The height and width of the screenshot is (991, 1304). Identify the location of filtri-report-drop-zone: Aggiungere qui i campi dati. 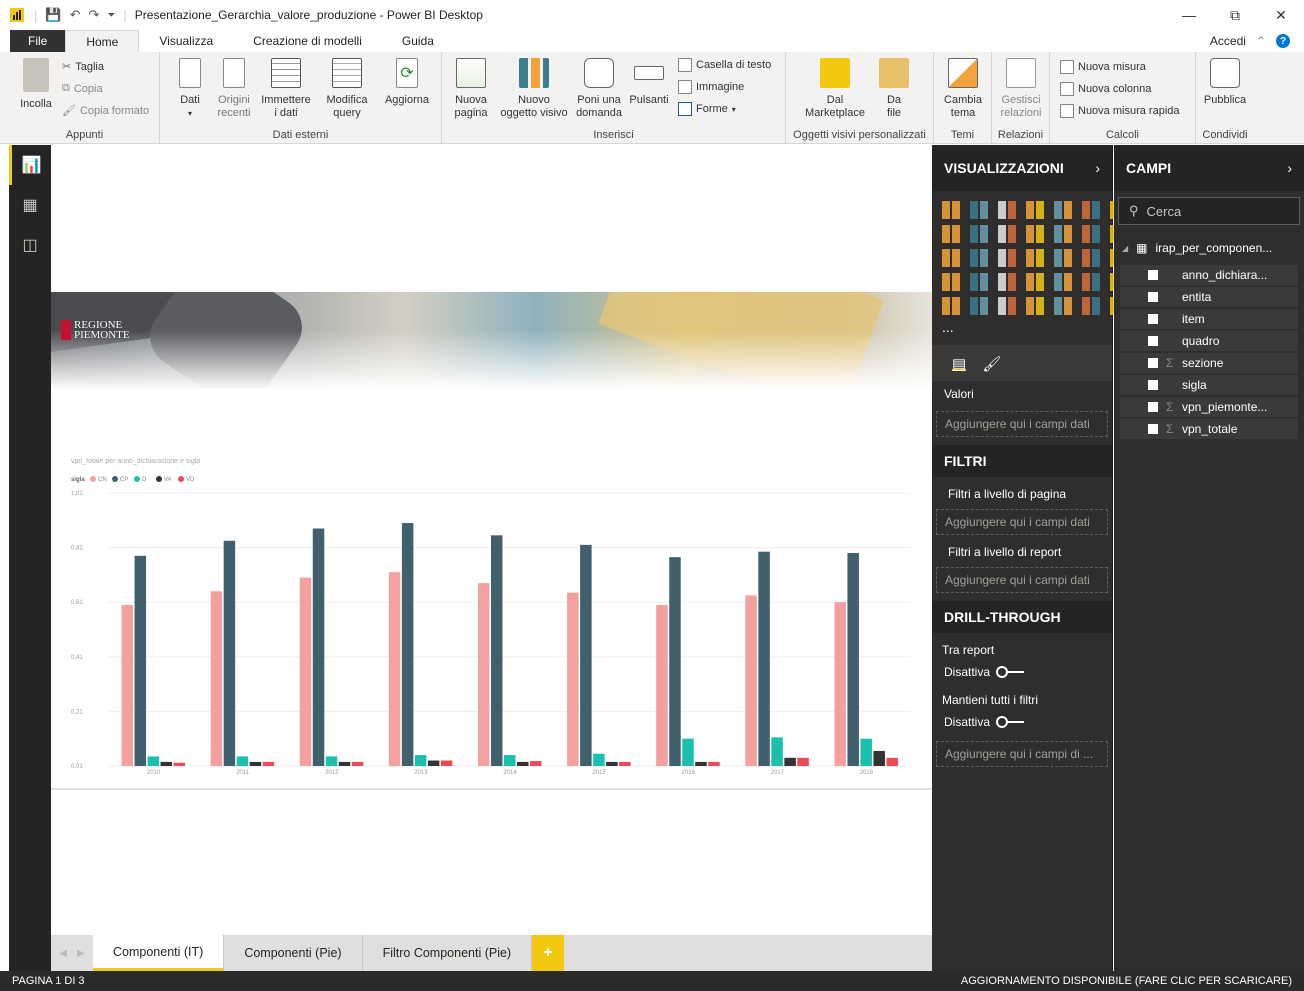
(1022, 580).